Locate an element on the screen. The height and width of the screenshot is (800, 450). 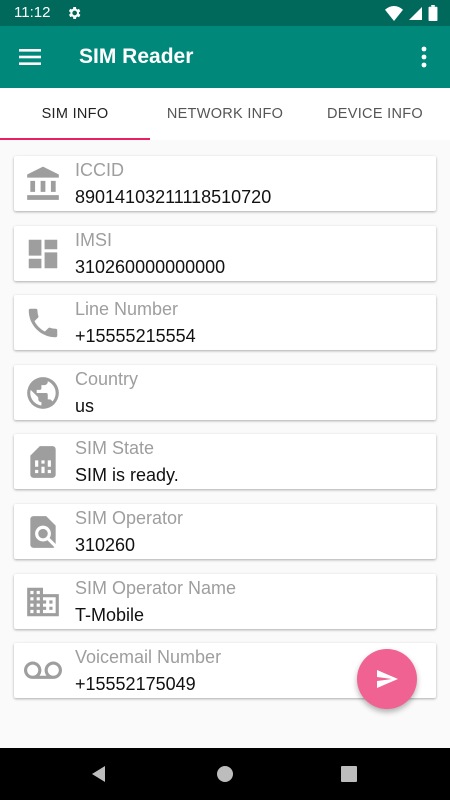
card-value: 310260000000000 is located at coordinates (150, 267).